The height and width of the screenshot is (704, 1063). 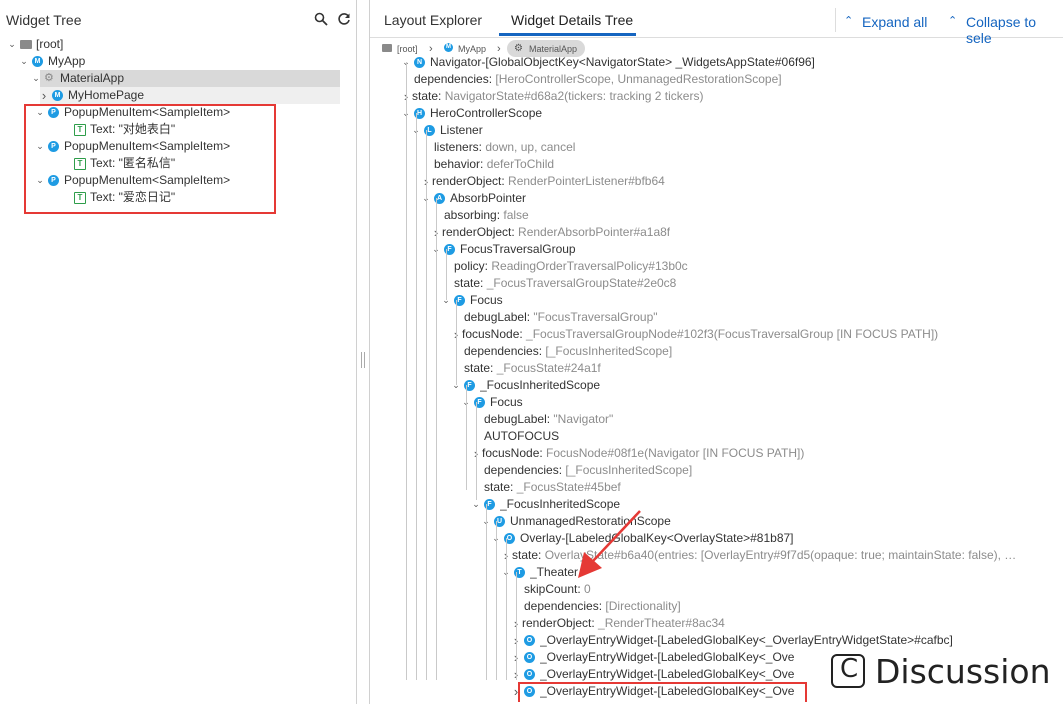 What do you see at coordinates (963, 671) in the screenshot?
I see `discussion-text: Discussion` at bounding box center [963, 671].